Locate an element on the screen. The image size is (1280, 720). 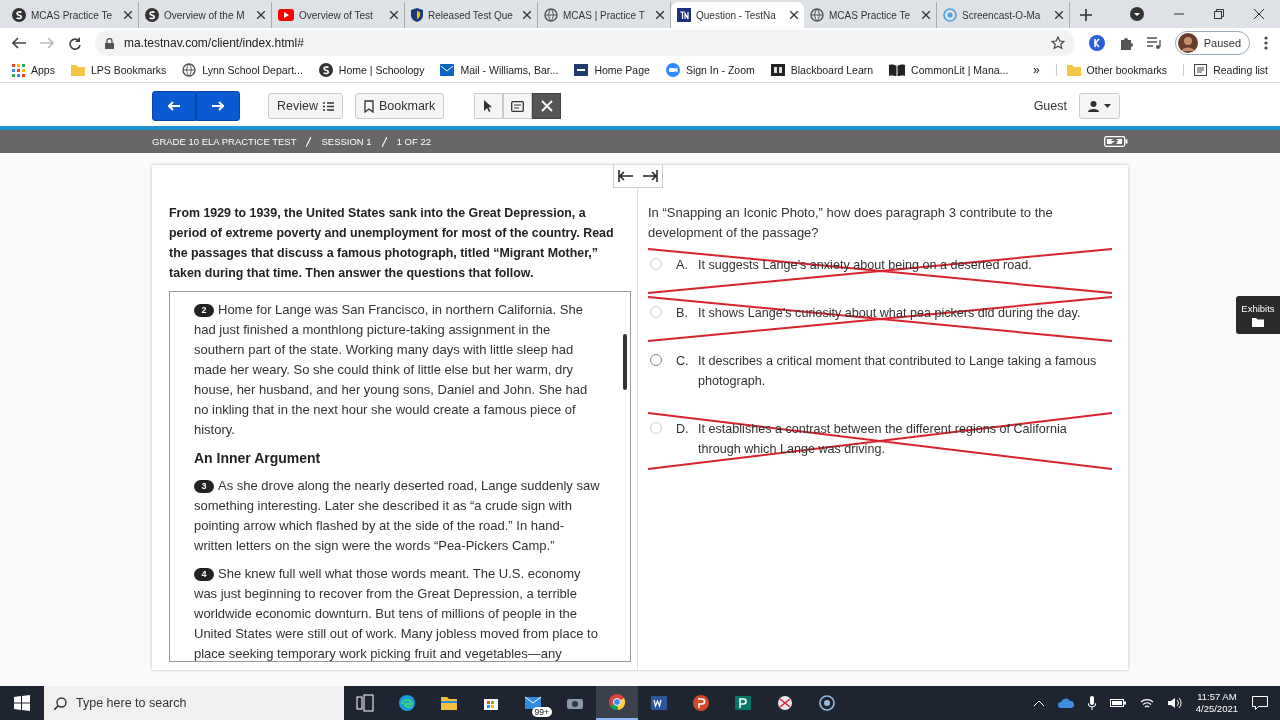
pointer-icon is located at coordinates (489, 106).